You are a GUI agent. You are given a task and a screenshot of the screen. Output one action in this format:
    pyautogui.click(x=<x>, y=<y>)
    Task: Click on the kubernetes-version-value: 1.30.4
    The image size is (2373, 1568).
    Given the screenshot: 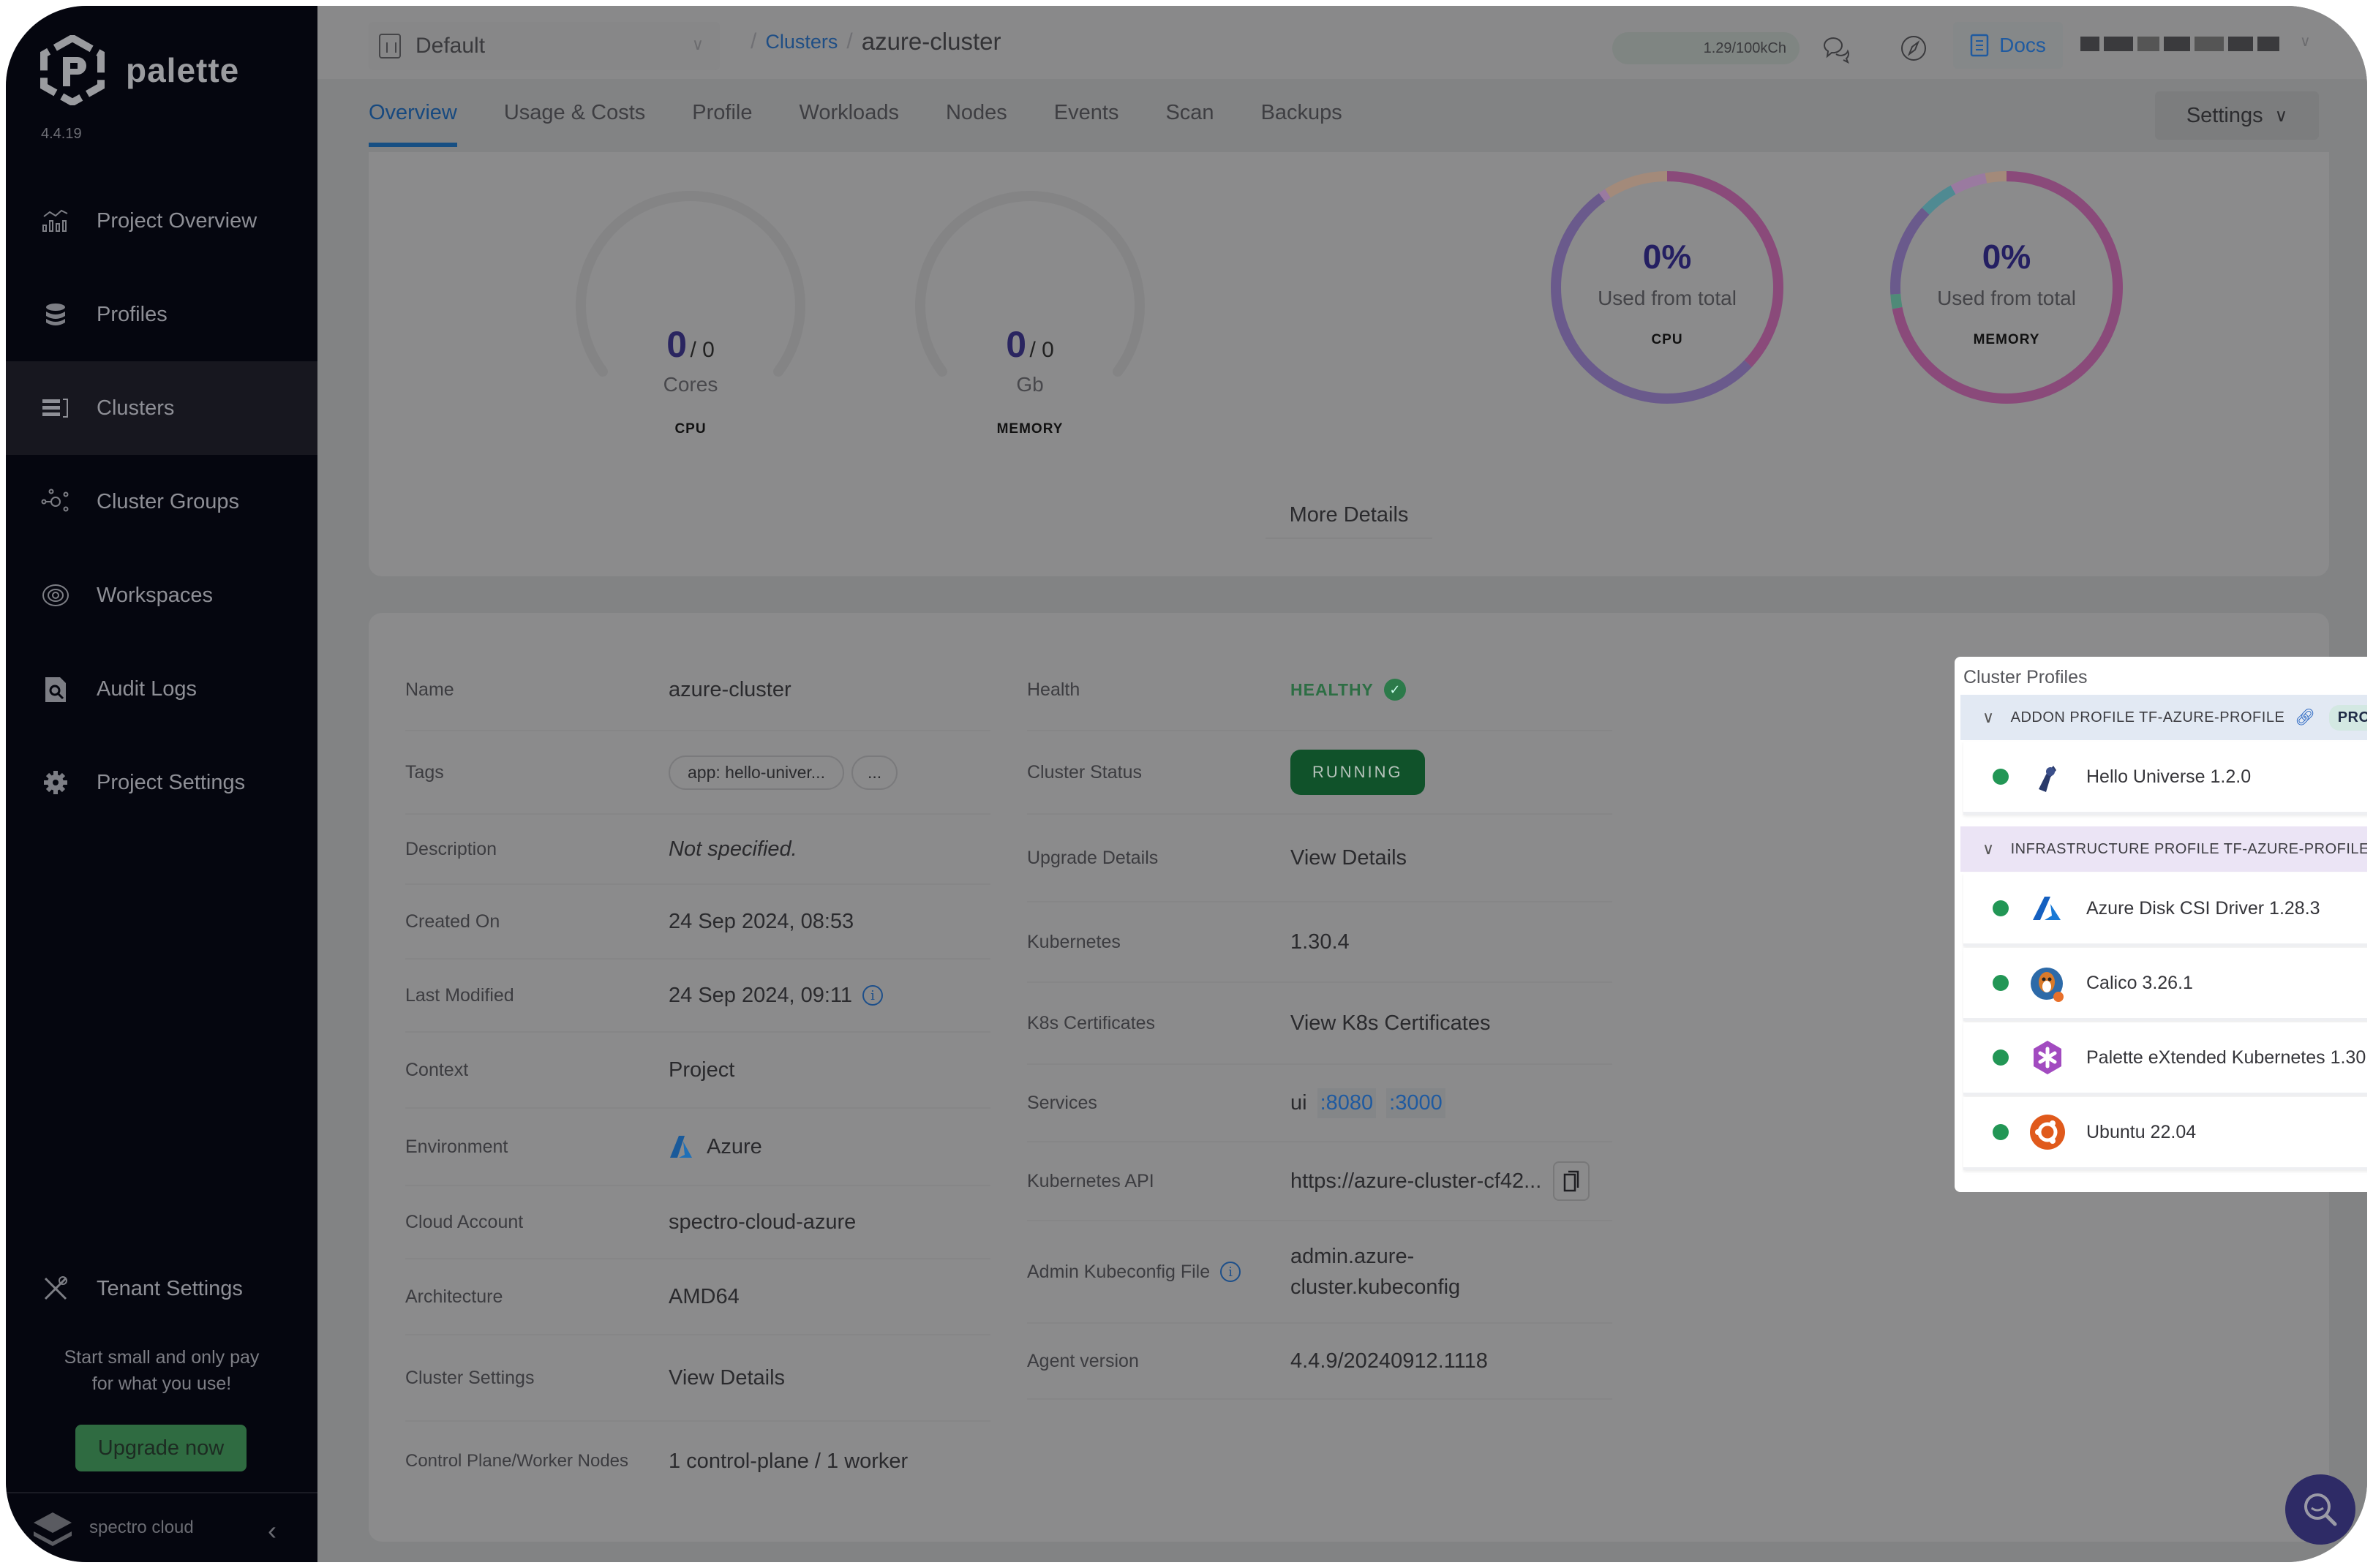 What is the action you would take?
    pyautogui.click(x=1320, y=942)
    